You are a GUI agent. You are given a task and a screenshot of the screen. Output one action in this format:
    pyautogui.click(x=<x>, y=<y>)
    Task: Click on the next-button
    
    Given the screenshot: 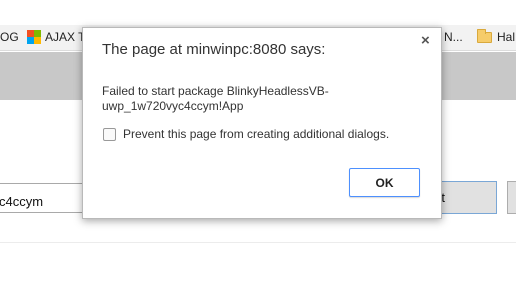 What is the action you would take?
    pyautogui.click(x=511, y=197)
    